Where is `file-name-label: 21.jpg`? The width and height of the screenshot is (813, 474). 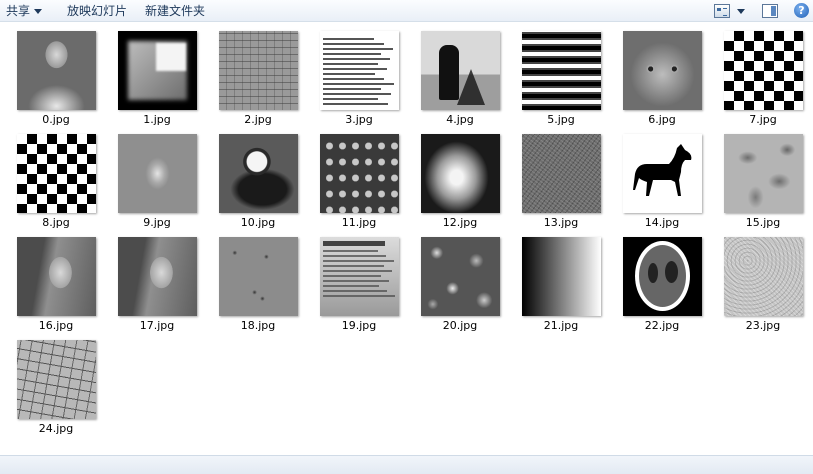
file-name-label: 21.jpg is located at coordinates (561, 325).